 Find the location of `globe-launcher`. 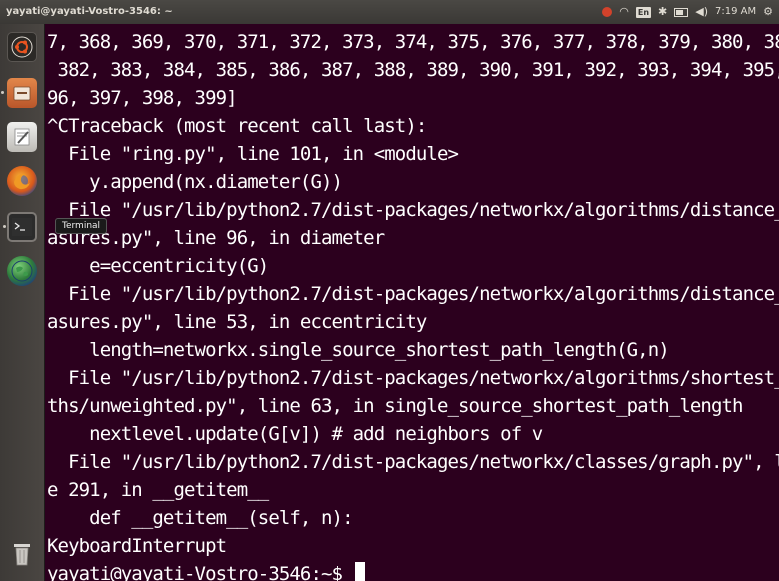

globe-launcher is located at coordinates (22, 271).